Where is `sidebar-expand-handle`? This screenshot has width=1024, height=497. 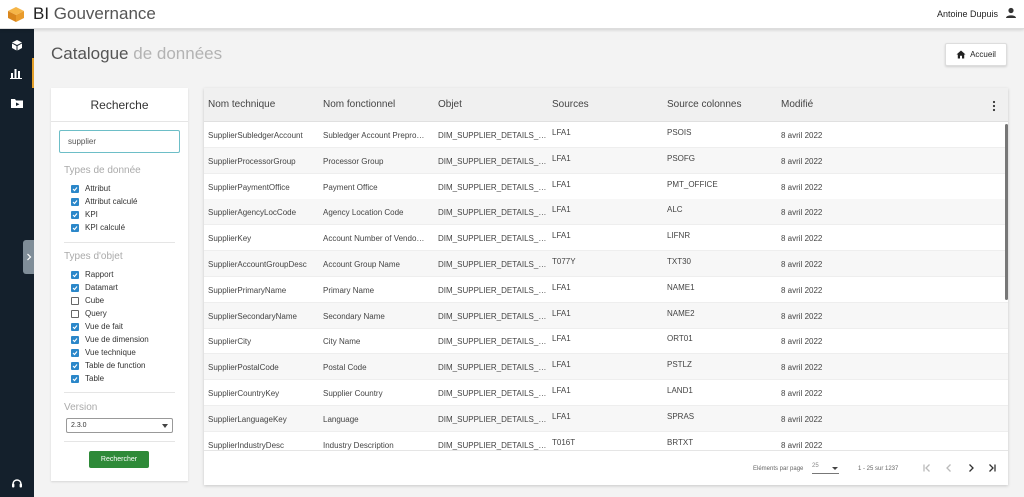 sidebar-expand-handle is located at coordinates (28, 257).